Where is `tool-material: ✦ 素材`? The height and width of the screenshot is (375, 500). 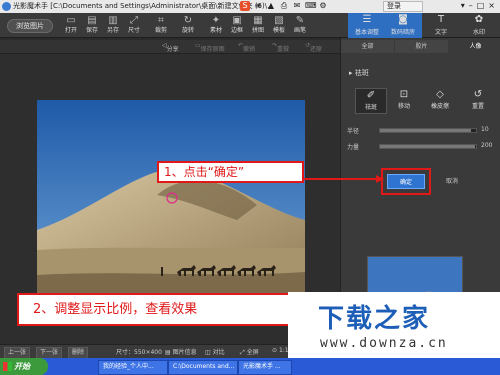
tool-material: ✦ 素材 is located at coordinates (216, 26).